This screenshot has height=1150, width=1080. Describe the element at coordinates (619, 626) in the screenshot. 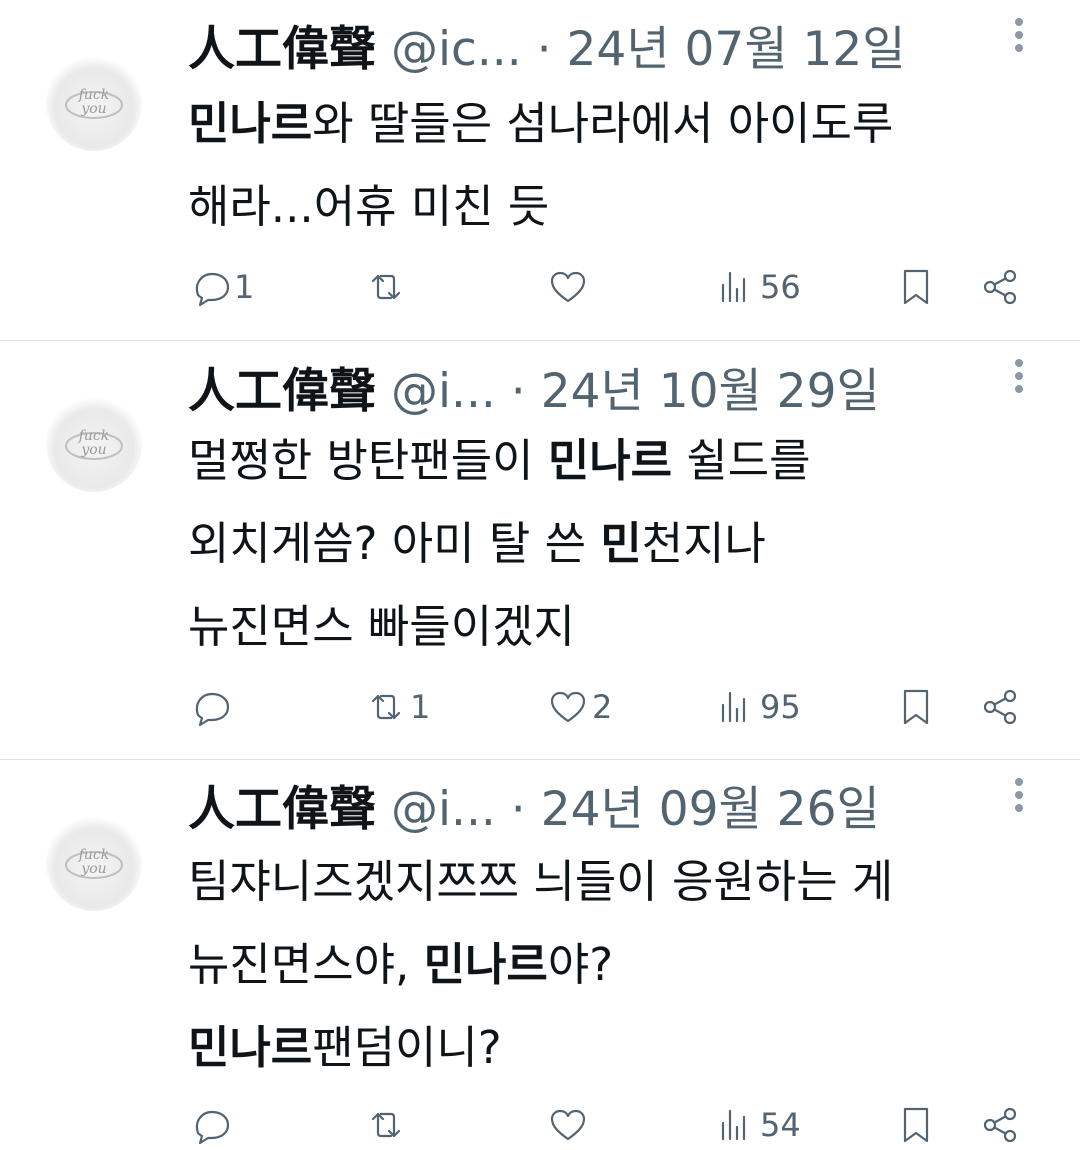

I see `tweet-text-line: 뉴진면스 빠들이겠지` at that location.